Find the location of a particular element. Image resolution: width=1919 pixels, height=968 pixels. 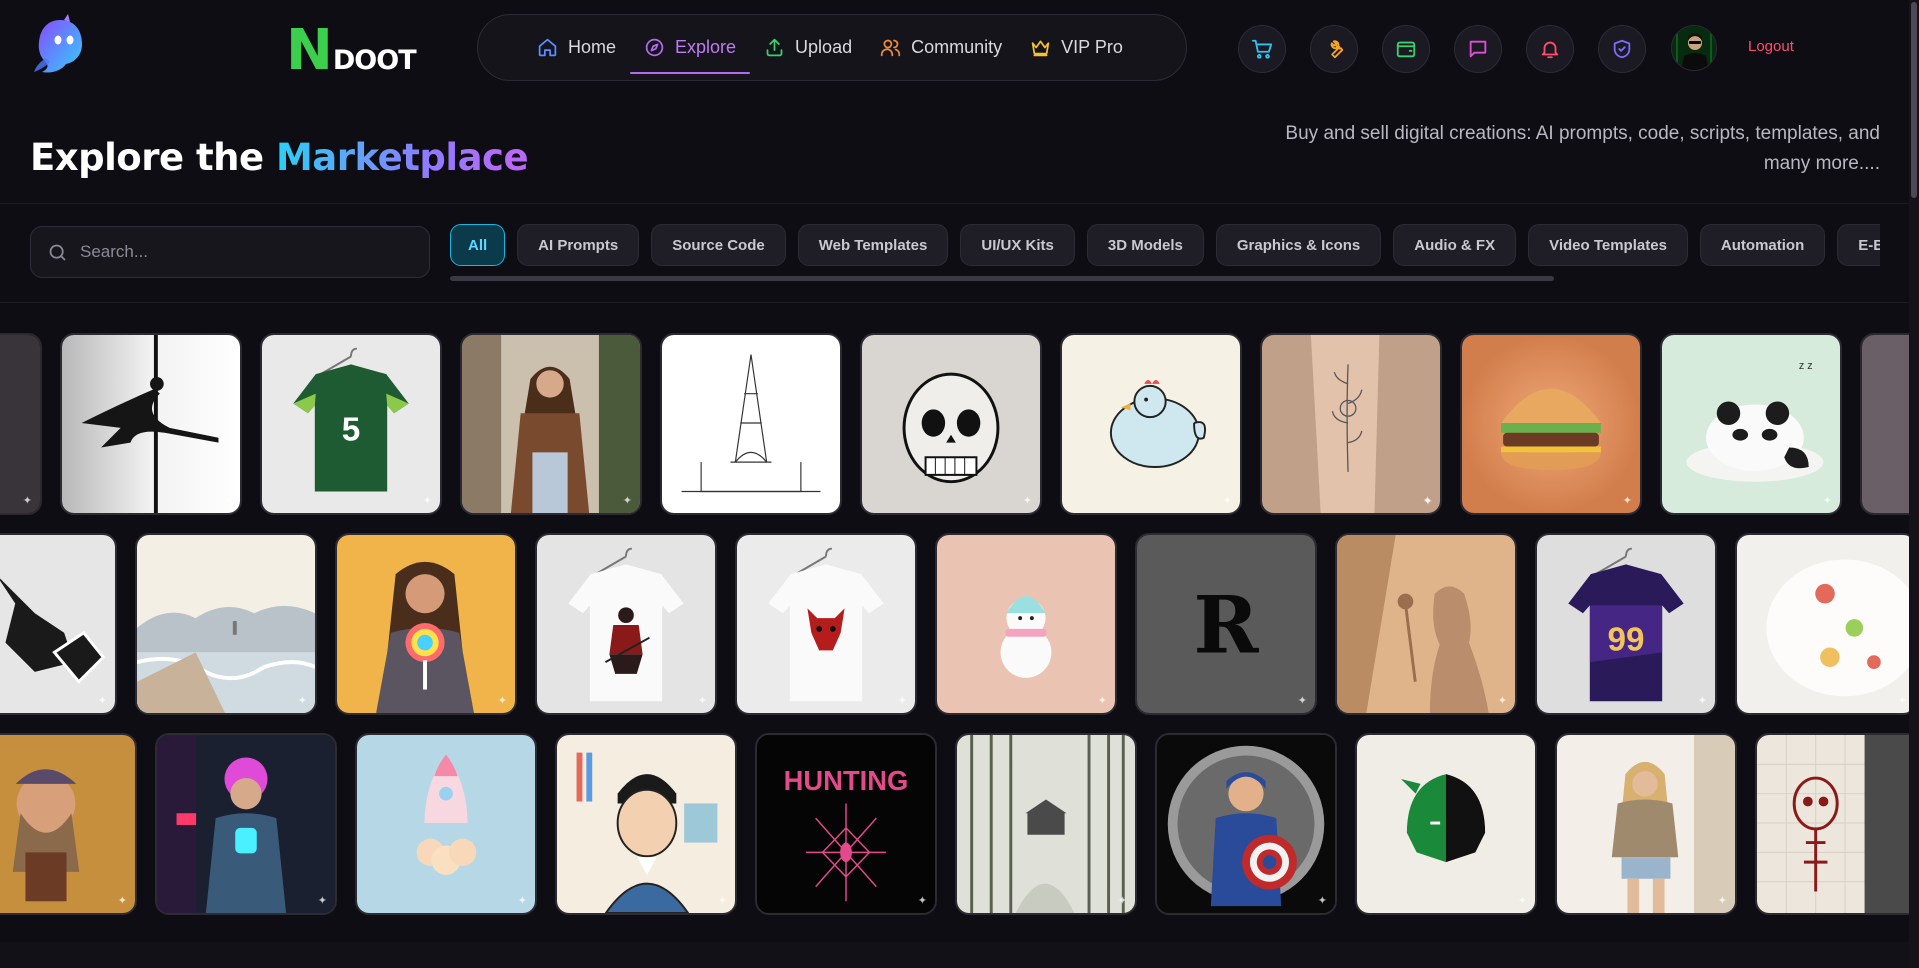

wrench-icon is located at coordinates (1337, 49).